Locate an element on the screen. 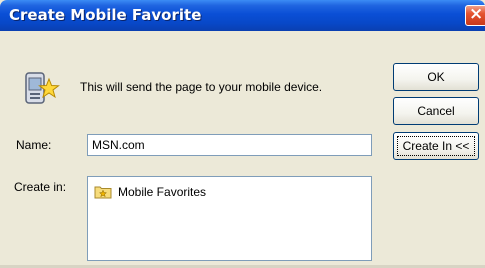  ok-button: OK is located at coordinates (436, 77).